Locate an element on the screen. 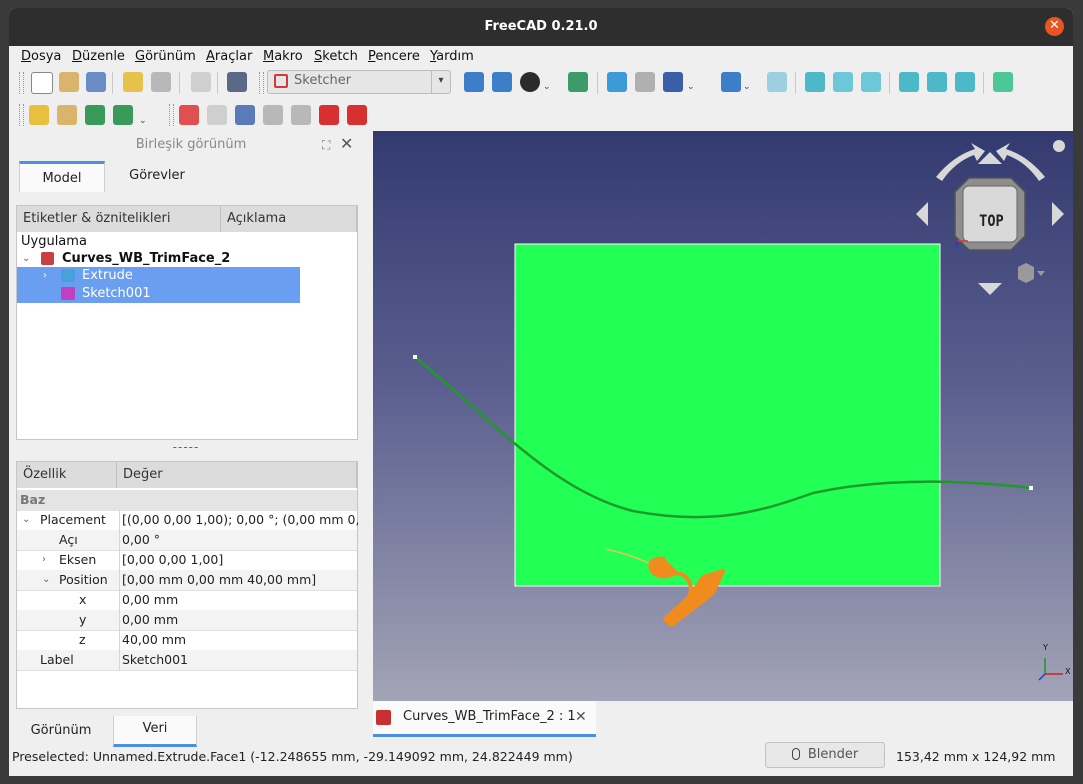 This screenshot has width=1083, height=784. fit-selection-icon is located at coordinates (502, 82).